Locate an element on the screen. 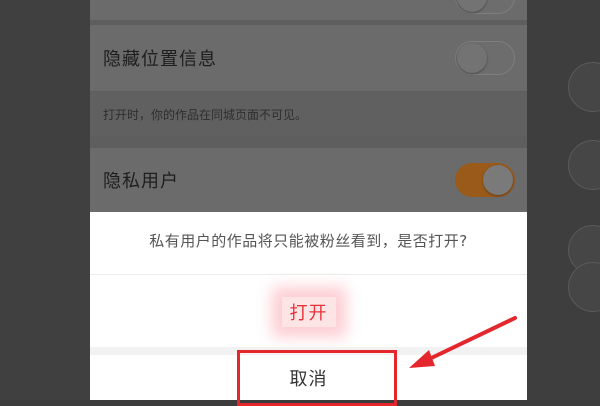 The width and height of the screenshot is (600, 406). settings-row-private-user: 隐私用户 is located at coordinates (308, 180).